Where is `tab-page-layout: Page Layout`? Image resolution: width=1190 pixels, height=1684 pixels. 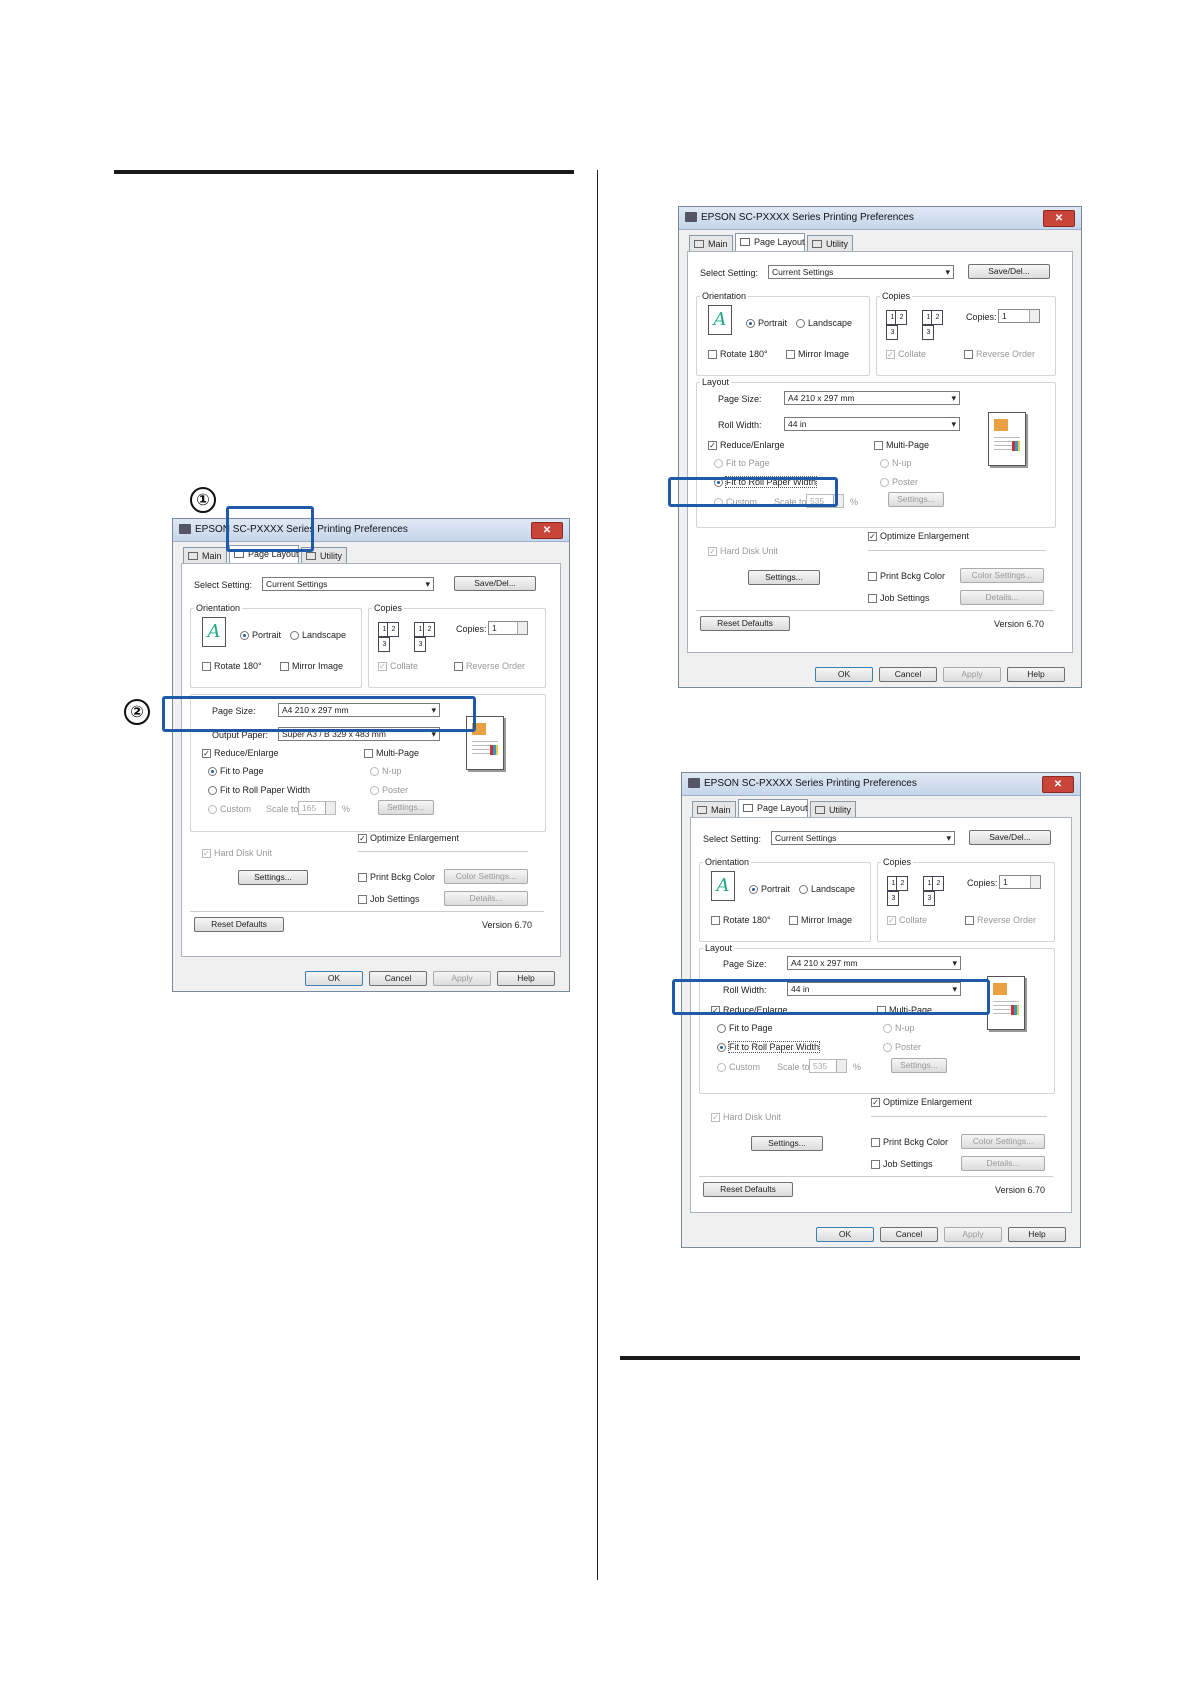
tab-page-layout: Page Layout is located at coordinates (264, 554).